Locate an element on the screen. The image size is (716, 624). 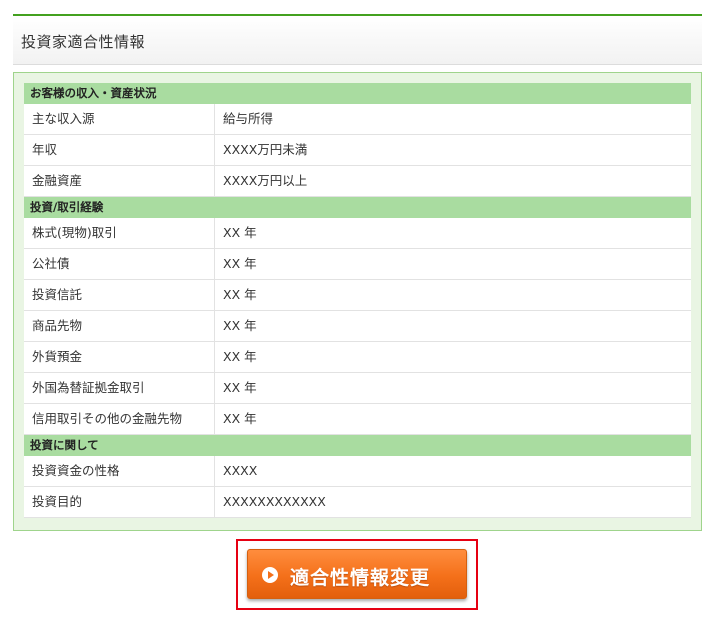
row-label: 年収 is located at coordinates (119, 150).